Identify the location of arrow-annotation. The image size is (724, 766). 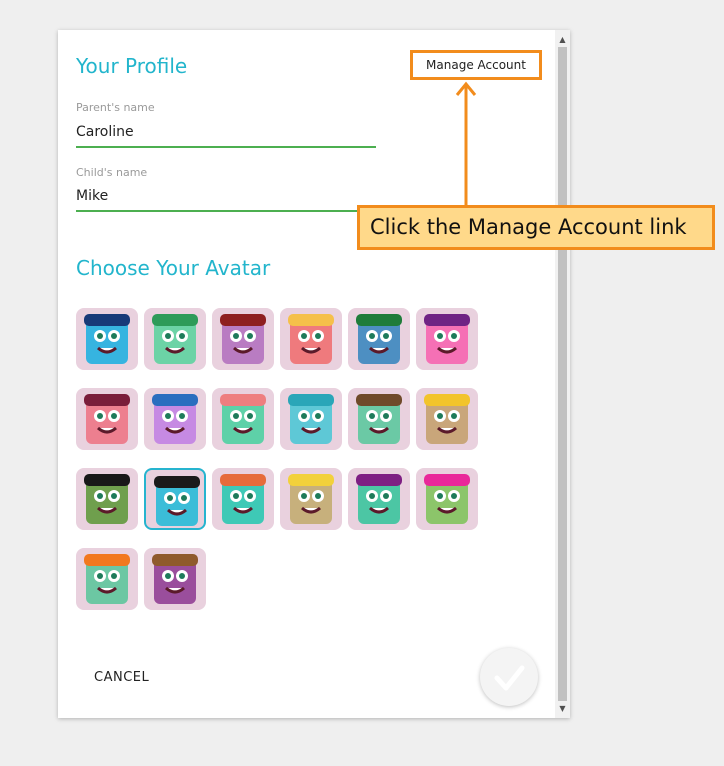
(466, 143).